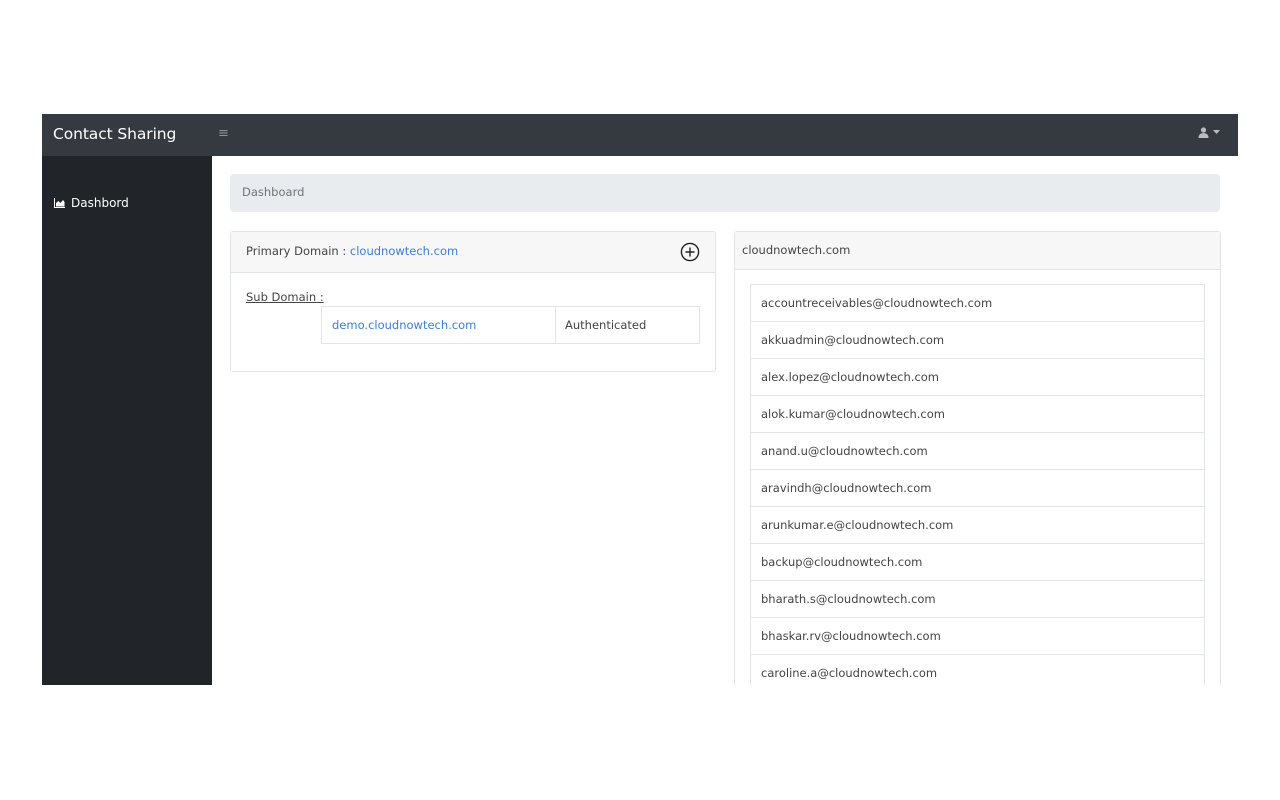  Describe the element at coordinates (977, 670) in the screenshot. I see `email-list-item: caroline.a@cloudnowtech.com` at that location.